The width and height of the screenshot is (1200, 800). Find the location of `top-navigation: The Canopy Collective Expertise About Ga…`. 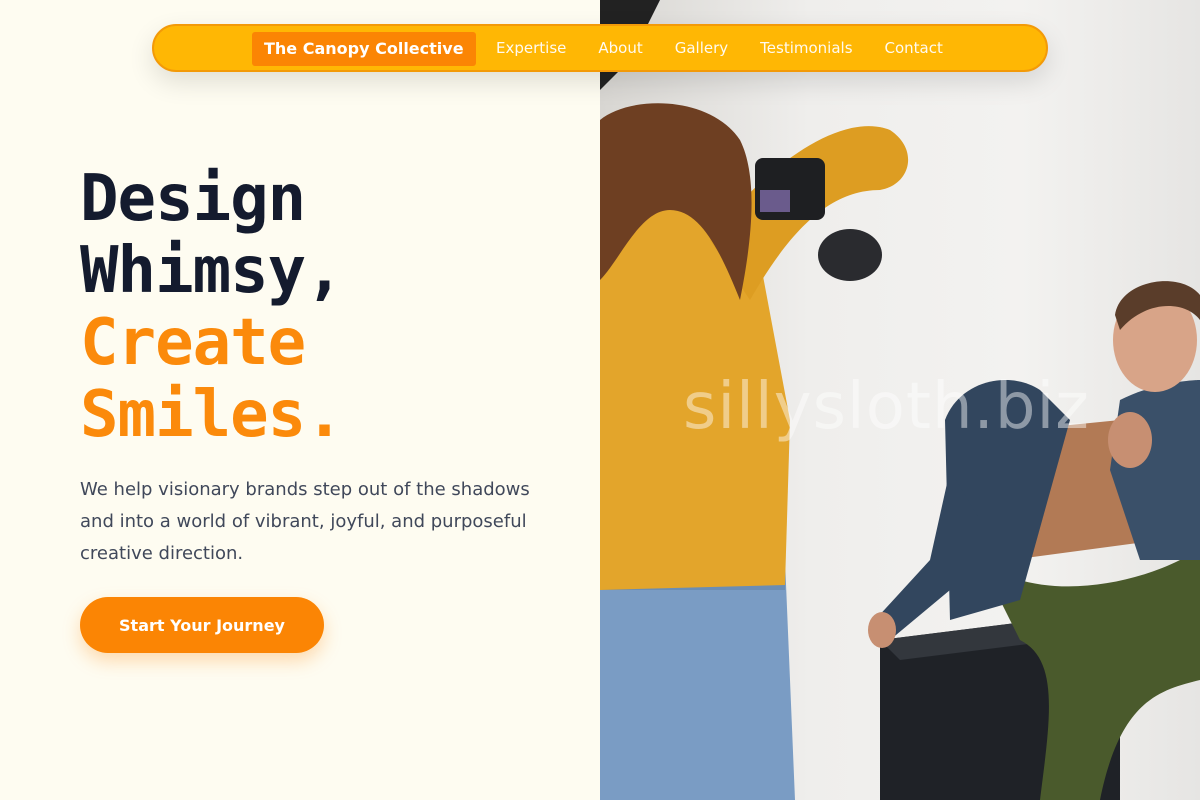

top-navigation: The Canopy Collective Expertise About Ga… is located at coordinates (600, 48).